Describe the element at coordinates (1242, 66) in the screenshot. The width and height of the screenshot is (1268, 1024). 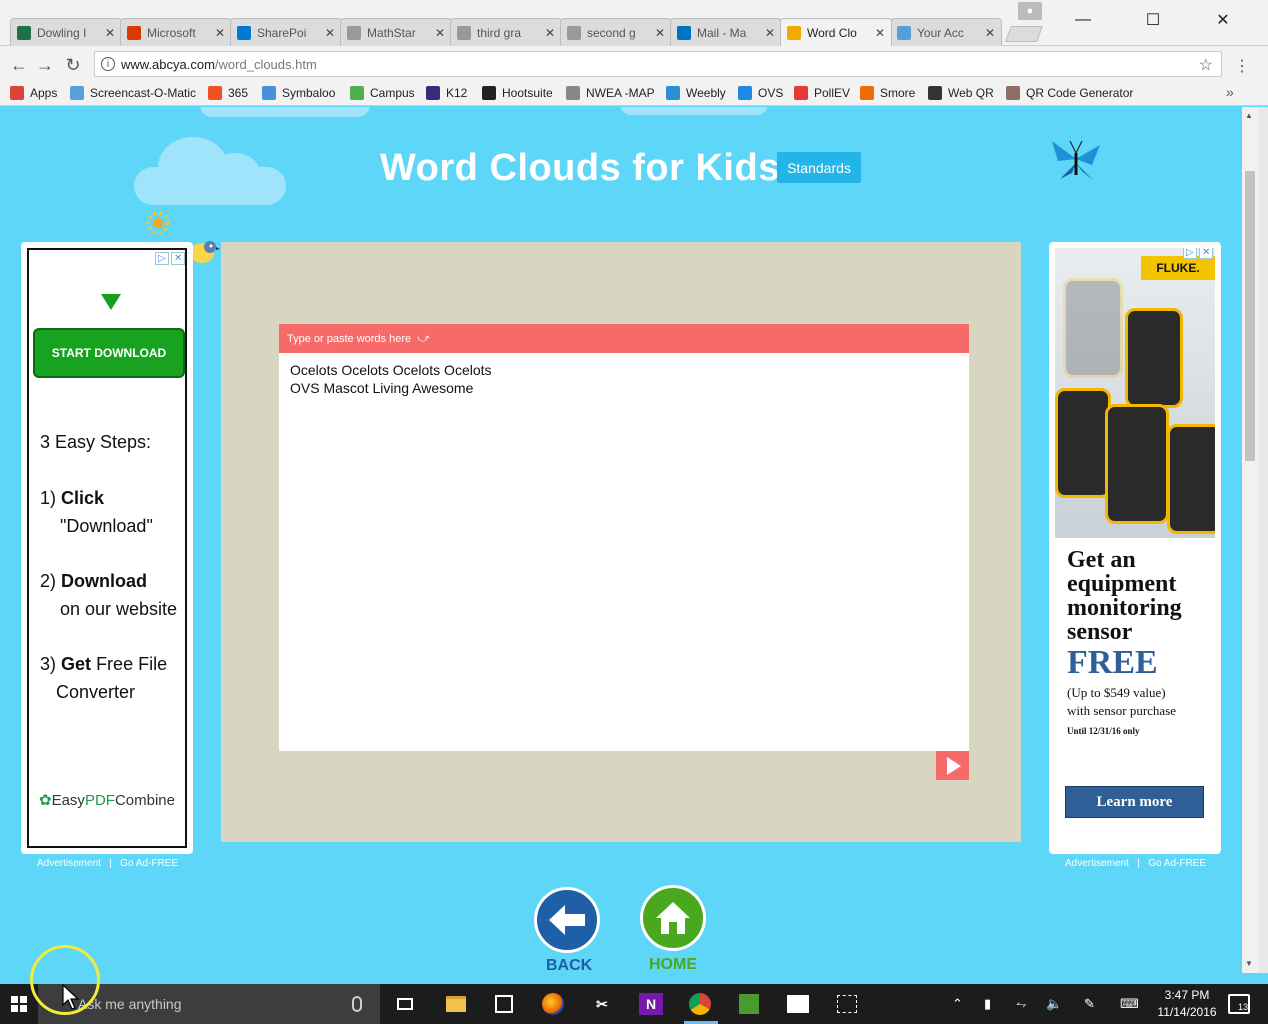
I see `menu-icon: ⋮` at that location.